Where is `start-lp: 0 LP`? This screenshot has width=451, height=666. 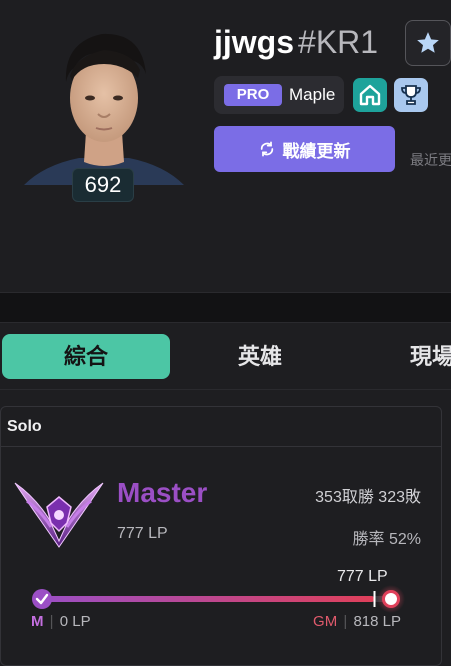 start-lp: 0 LP is located at coordinates (75, 621).